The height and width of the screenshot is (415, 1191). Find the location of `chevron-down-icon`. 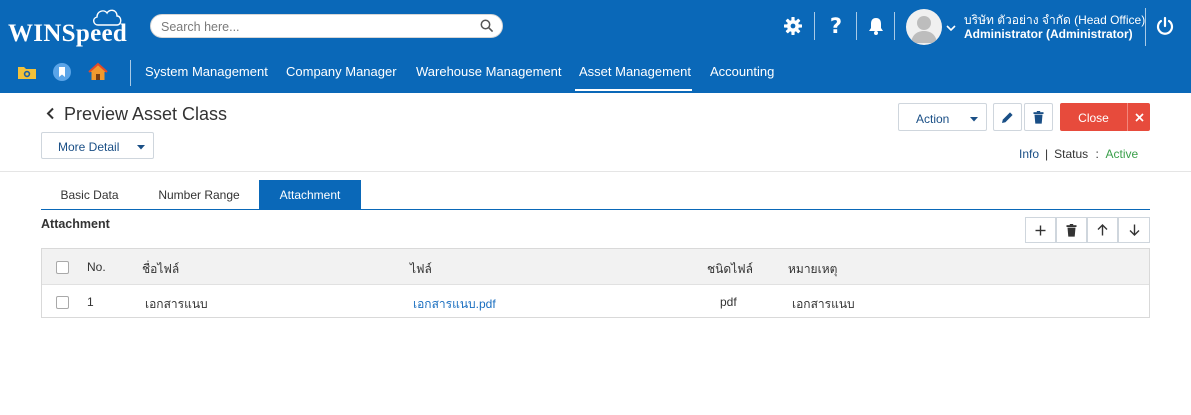

chevron-down-icon is located at coordinates (951, 27).